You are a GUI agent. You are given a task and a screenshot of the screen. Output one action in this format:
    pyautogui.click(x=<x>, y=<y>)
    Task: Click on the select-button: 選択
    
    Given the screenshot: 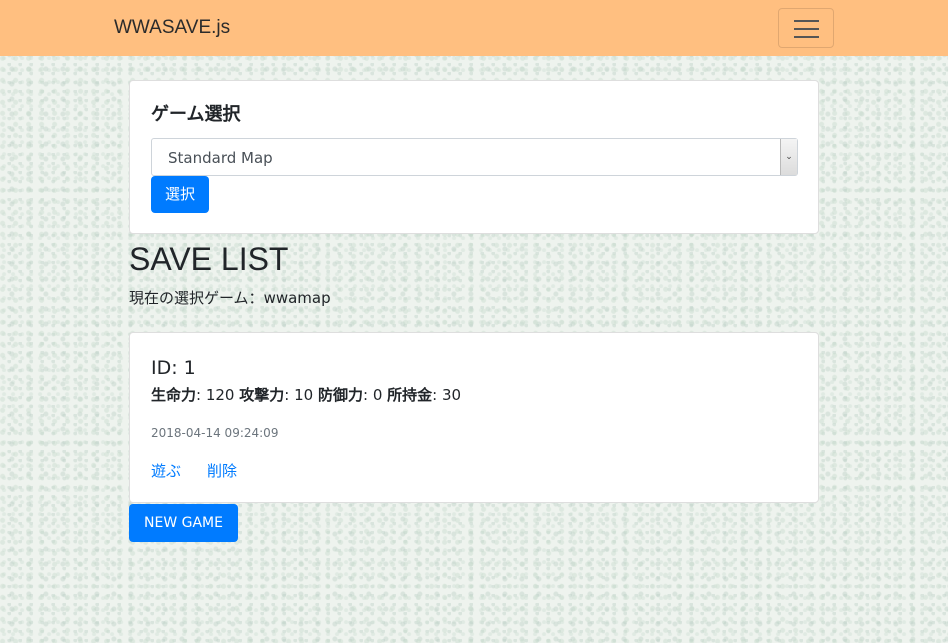 What is the action you would take?
    pyautogui.click(x=180, y=194)
    